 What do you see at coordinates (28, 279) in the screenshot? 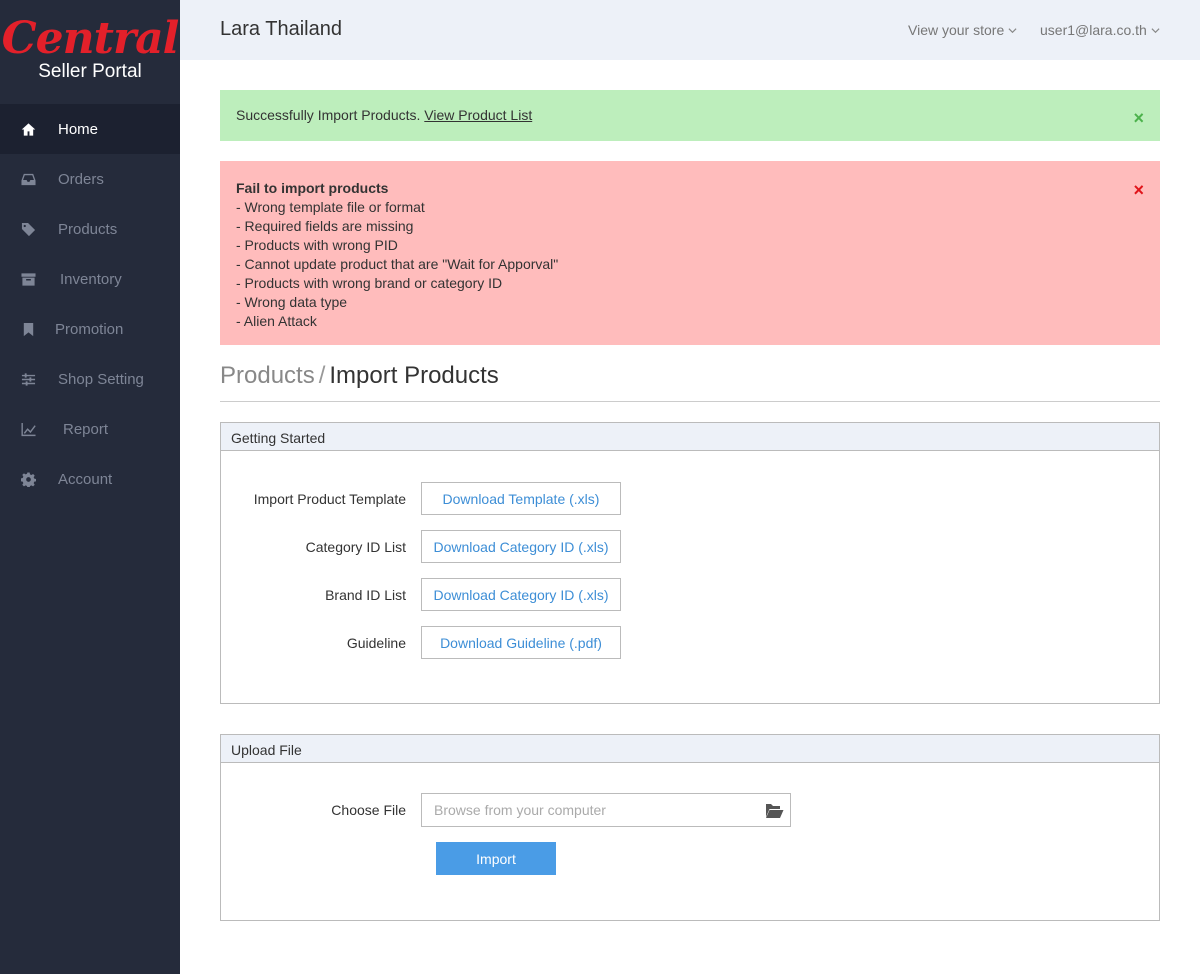
I see `archive-icon` at bounding box center [28, 279].